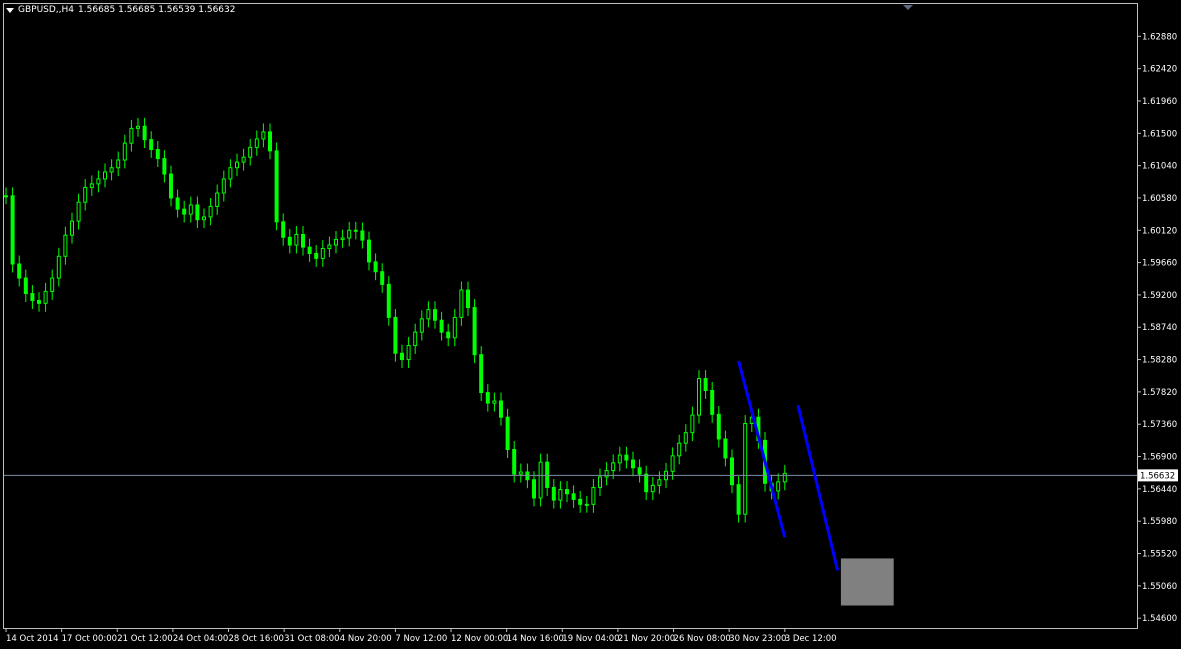  What do you see at coordinates (1159, 102) in the screenshot?
I see `y-tick-label: 1.61960` at bounding box center [1159, 102].